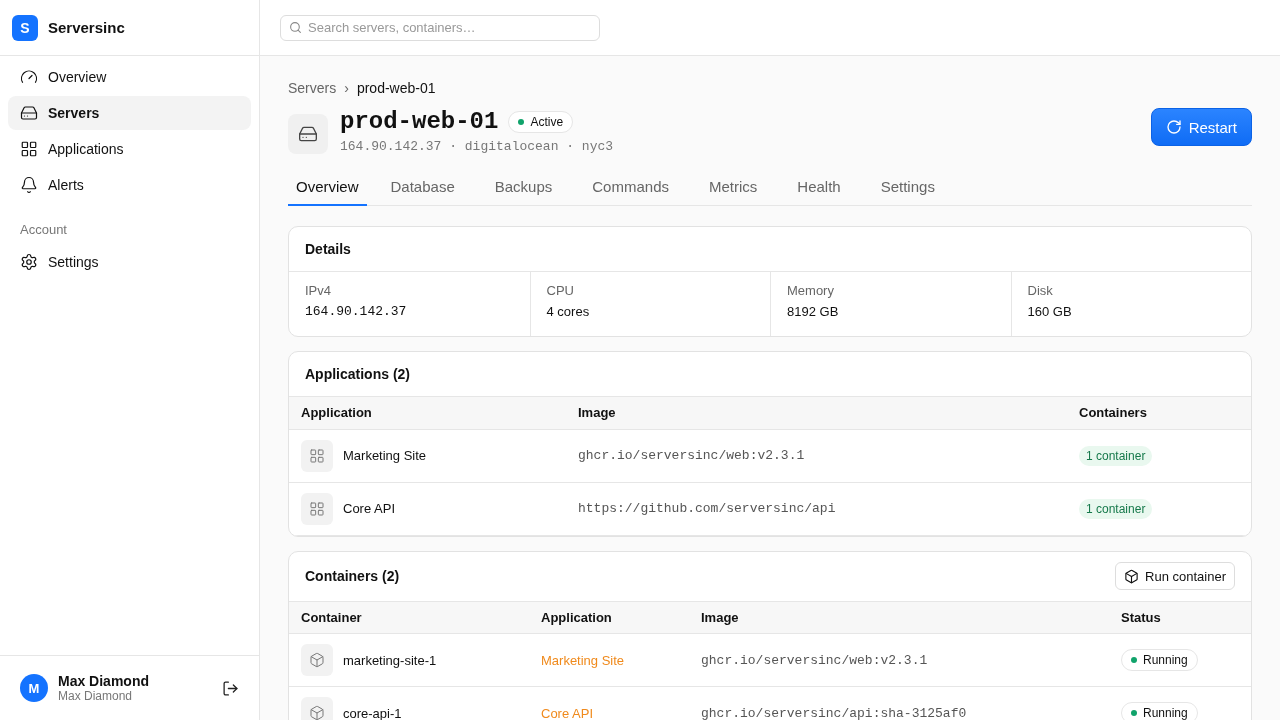 This screenshot has width=1280, height=720. What do you see at coordinates (295, 27) in the screenshot?
I see `search-icon` at bounding box center [295, 27].